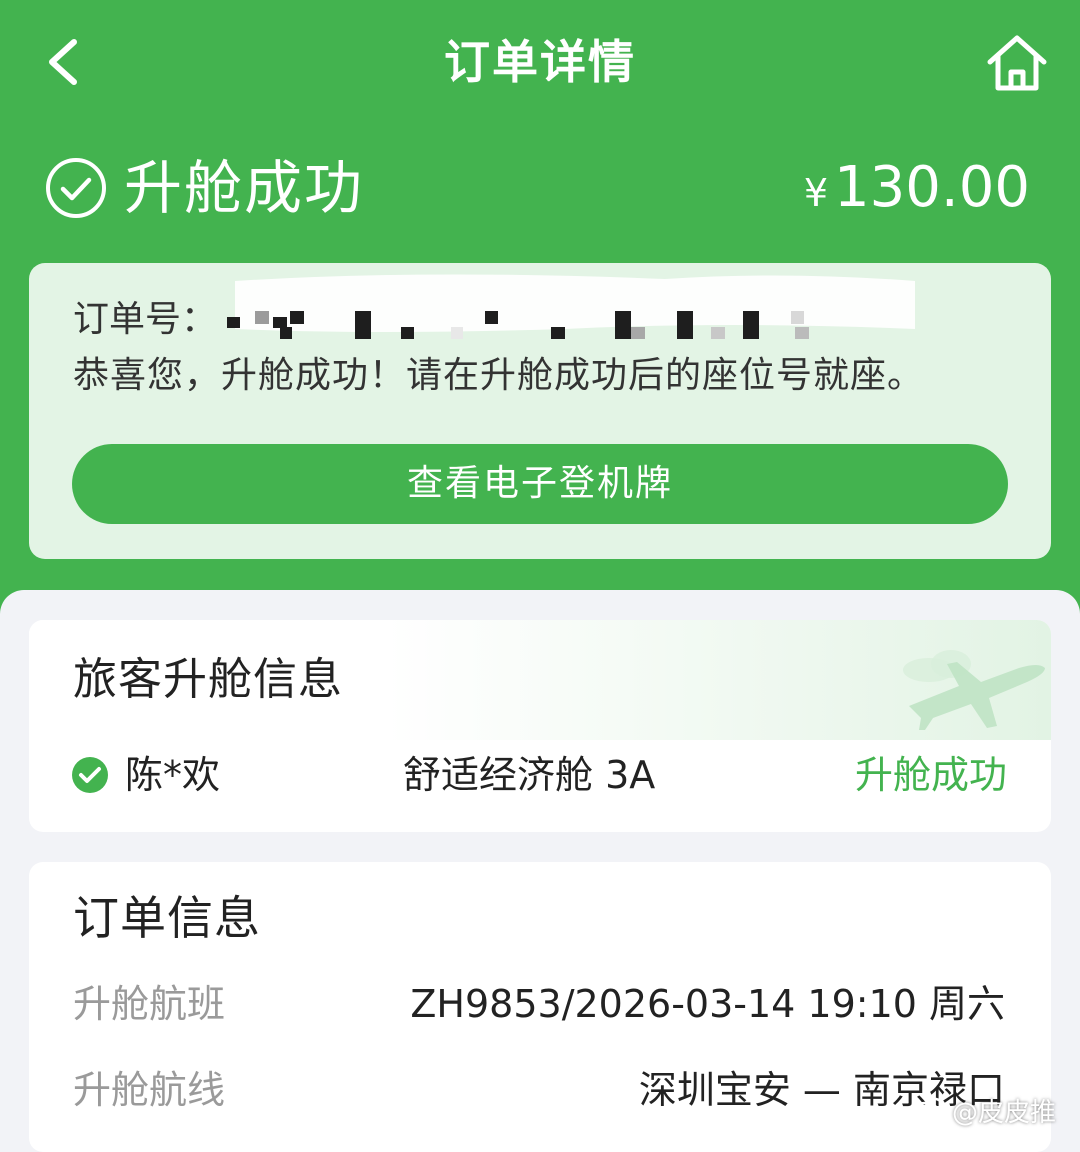 The width and height of the screenshot is (1080, 1152). Describe the element at coordinates (974, 690) in the screenshot. I see `airplane-icon` at that location.